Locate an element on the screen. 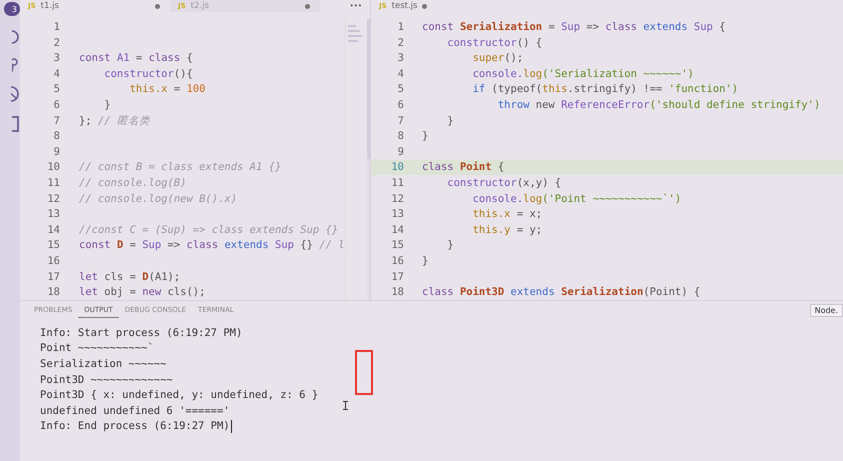  code-line: // console.log(new B().x) is located at coordinates (158, 198).